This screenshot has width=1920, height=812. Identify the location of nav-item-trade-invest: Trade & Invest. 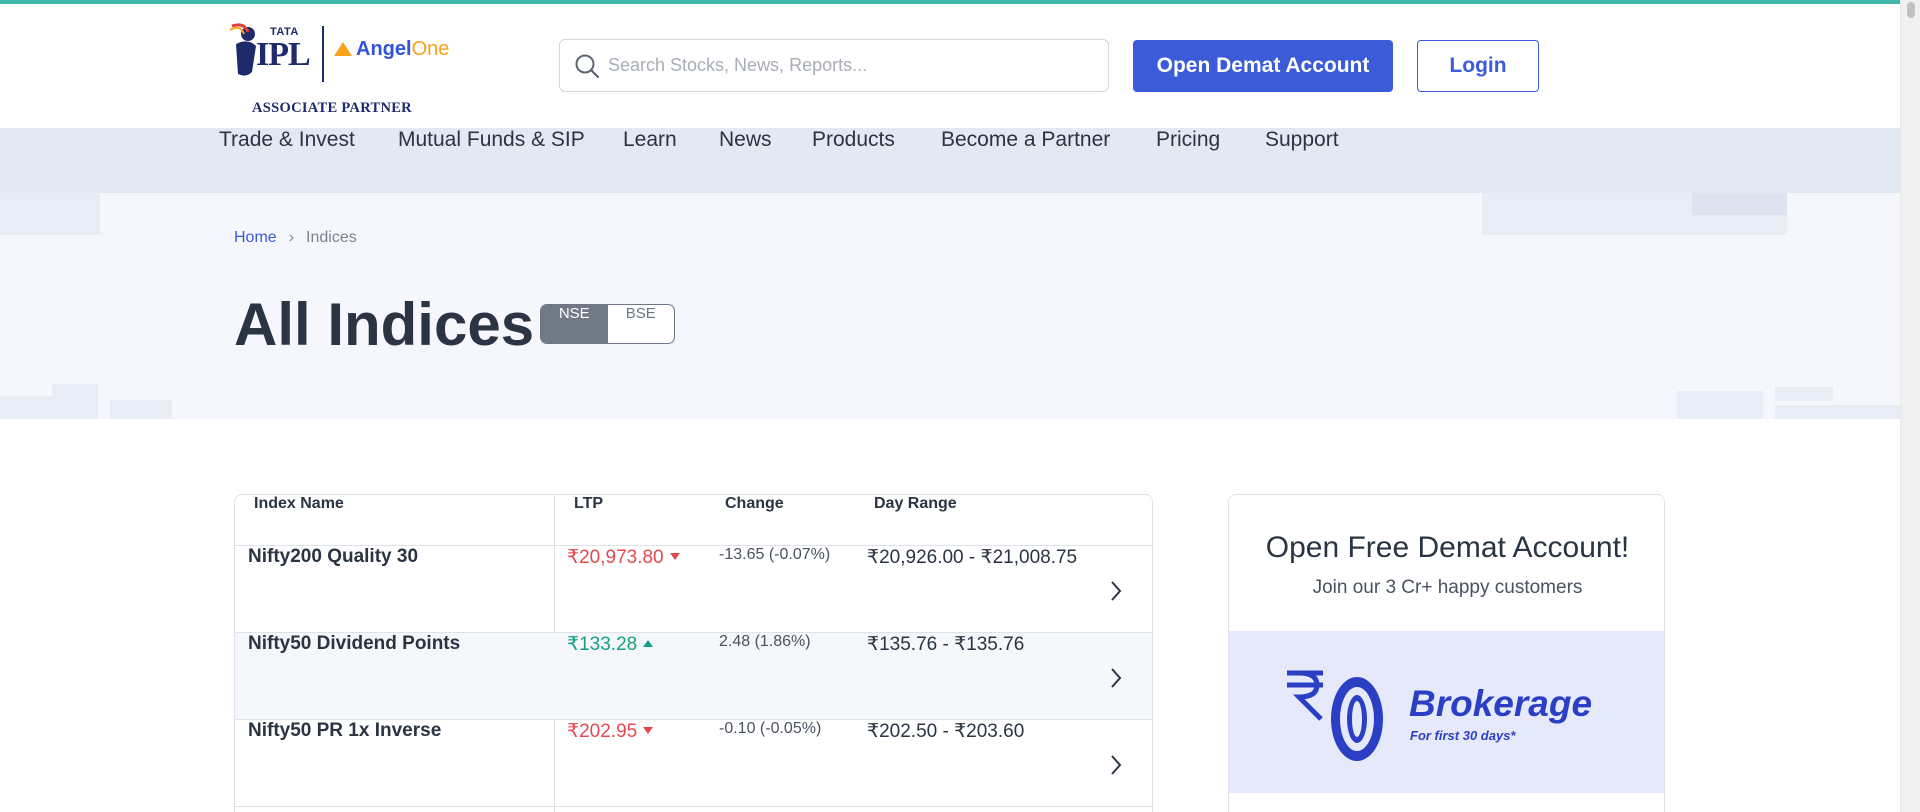
(287, 160).